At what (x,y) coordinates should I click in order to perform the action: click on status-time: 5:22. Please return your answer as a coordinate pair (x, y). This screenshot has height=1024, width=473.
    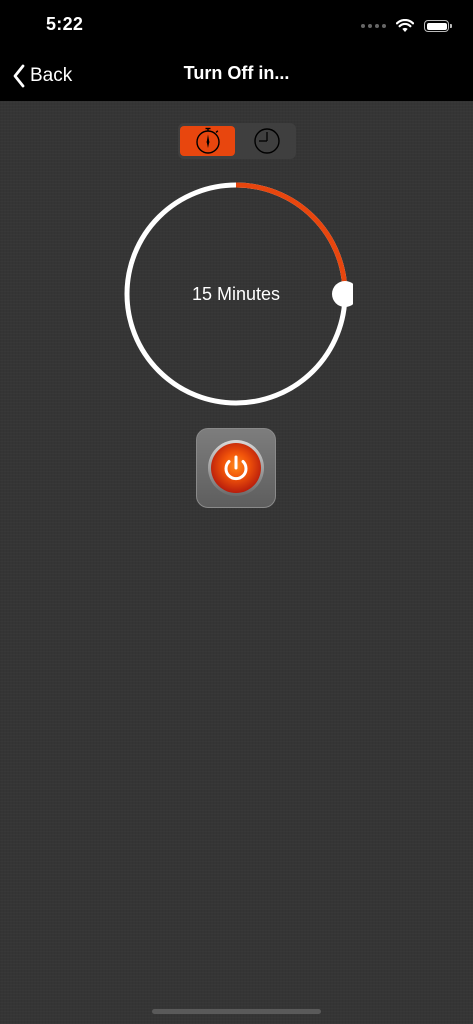
    Looking at the image, I should click on (65, 24).